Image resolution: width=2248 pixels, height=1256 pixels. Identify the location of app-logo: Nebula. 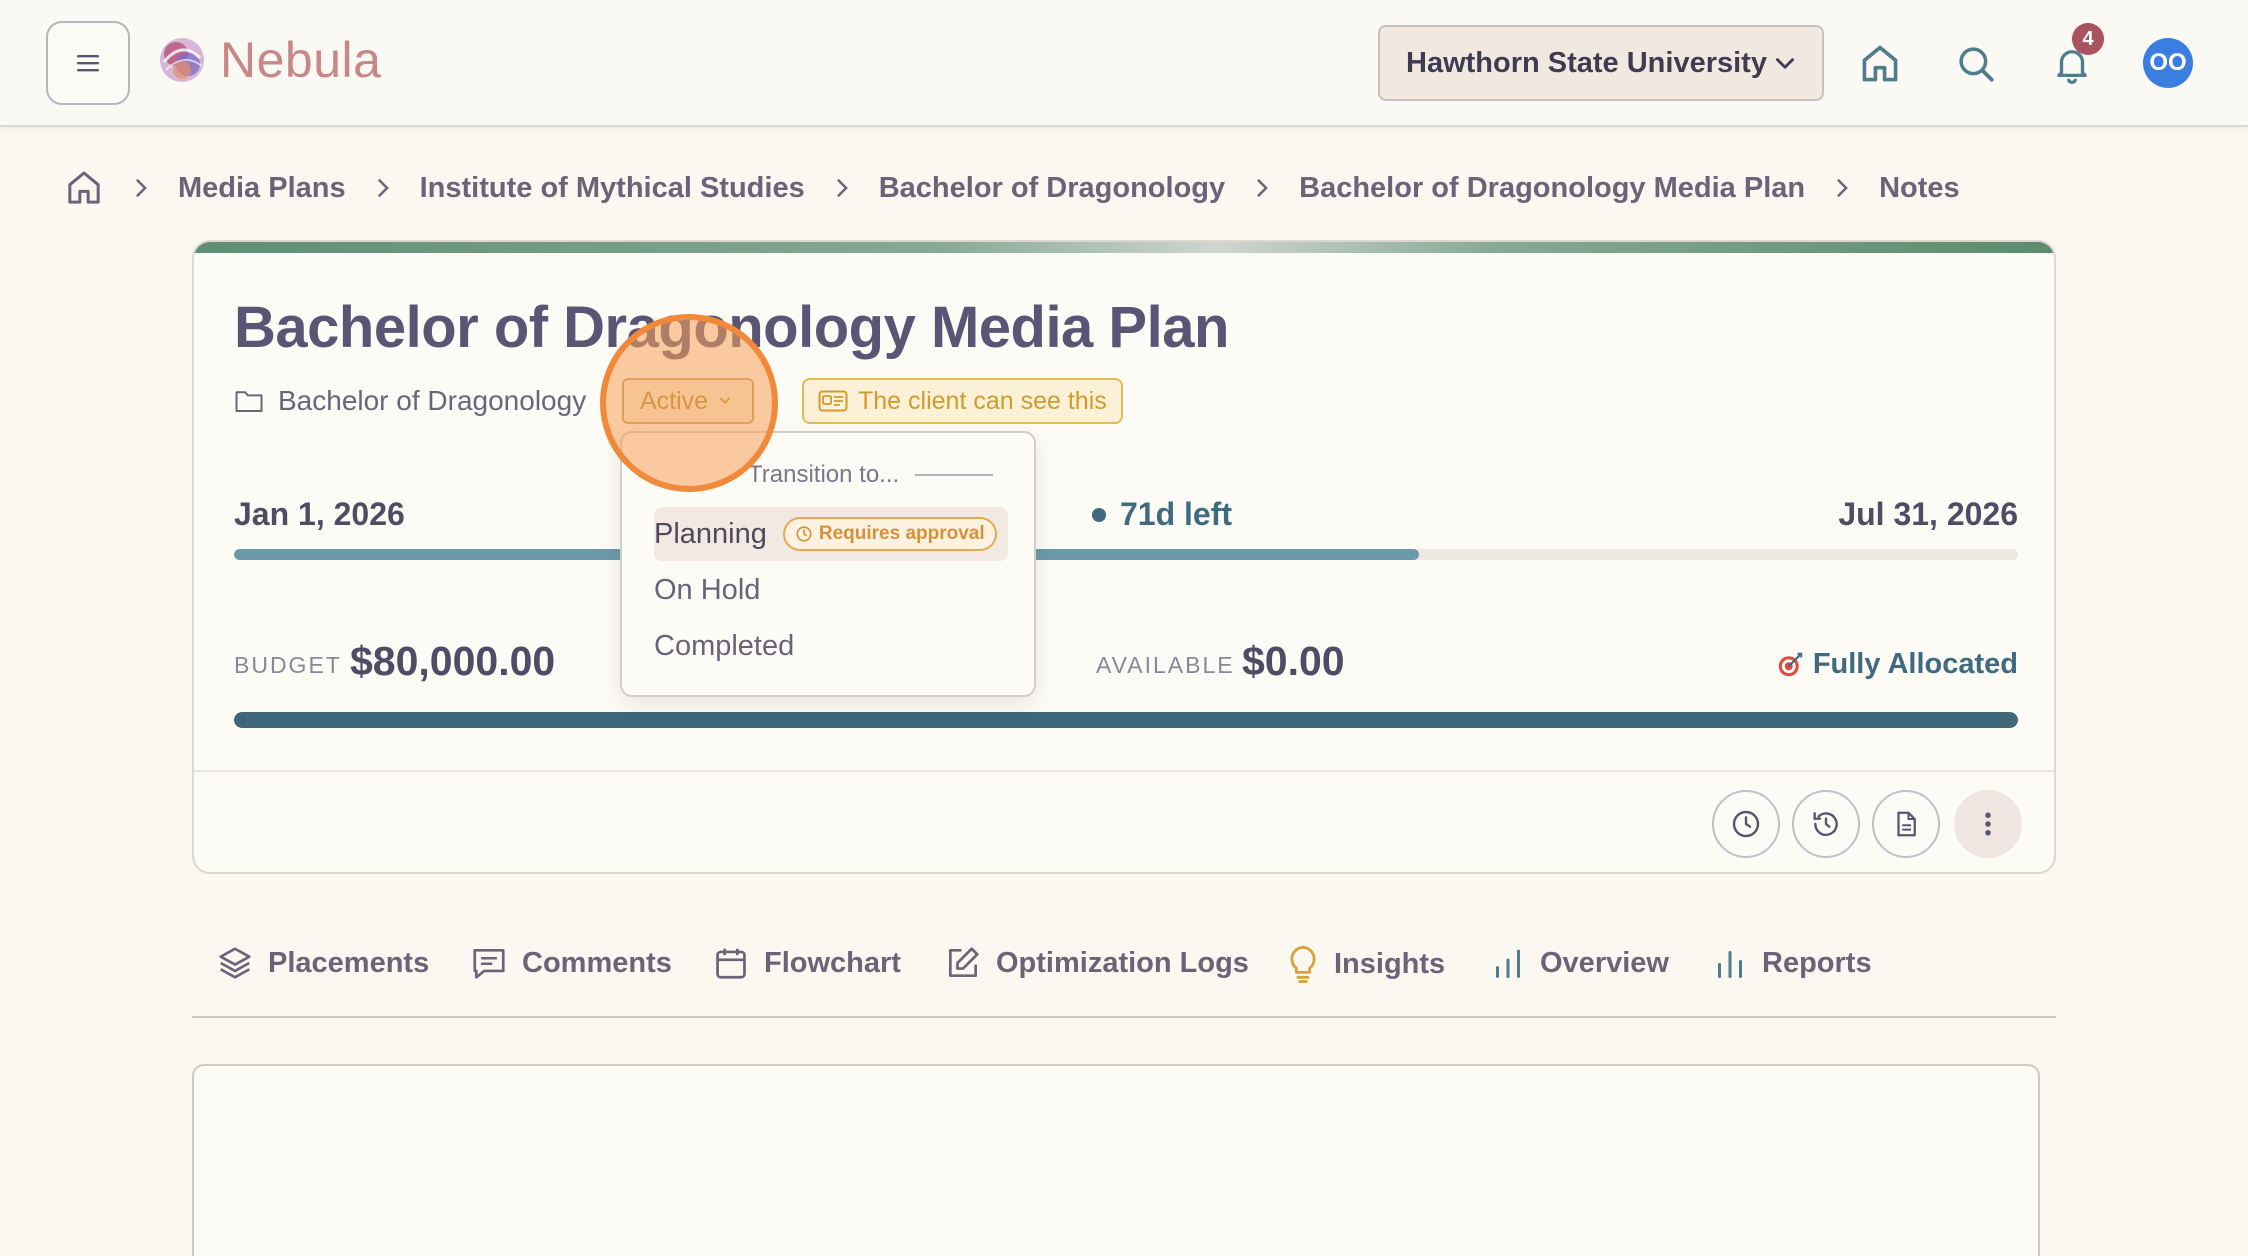
(267, 60).